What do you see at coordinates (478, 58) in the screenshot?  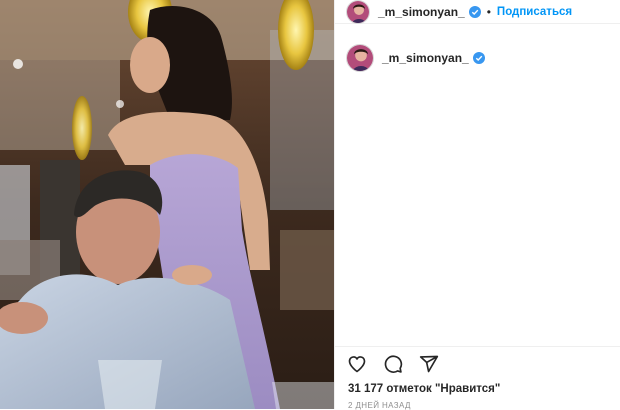 I see `caption-verified-badge-icon` at bounding box center [478, 58].